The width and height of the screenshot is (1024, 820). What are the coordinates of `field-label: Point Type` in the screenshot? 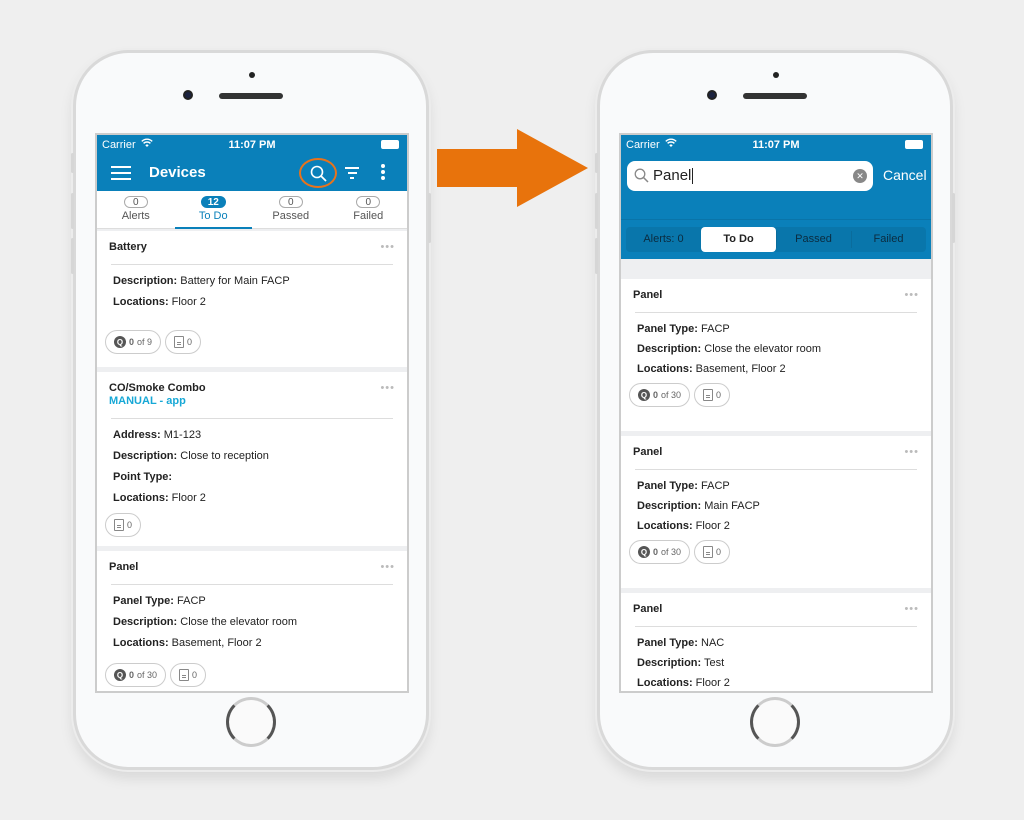 It's located at (141, 477).